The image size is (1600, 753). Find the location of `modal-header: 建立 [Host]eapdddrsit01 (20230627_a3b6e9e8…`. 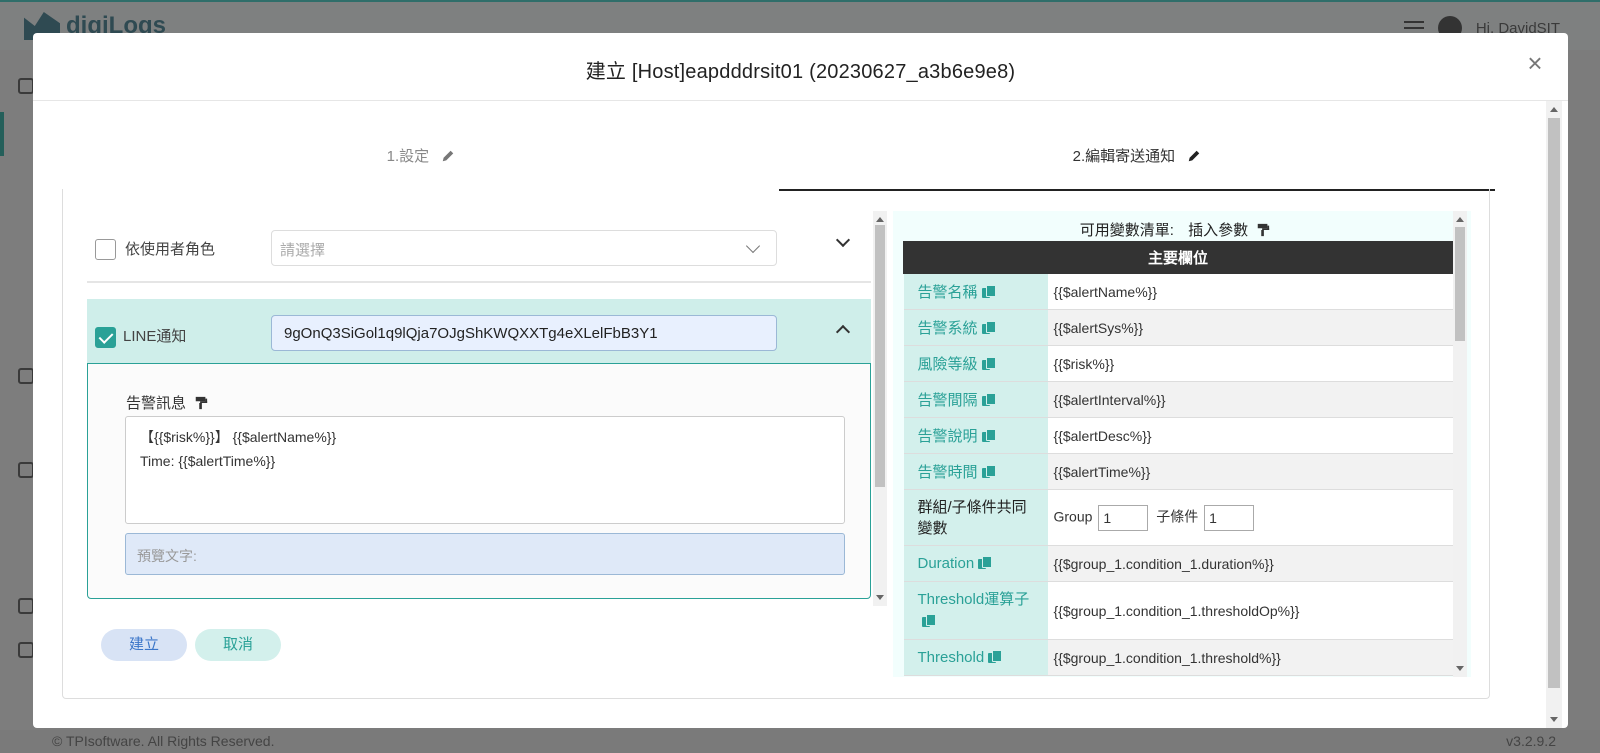

modal-header: 建立 [Host]eapdddrsit01 (20230627_a3b6e9e8… is located at coordinates (800, 67).